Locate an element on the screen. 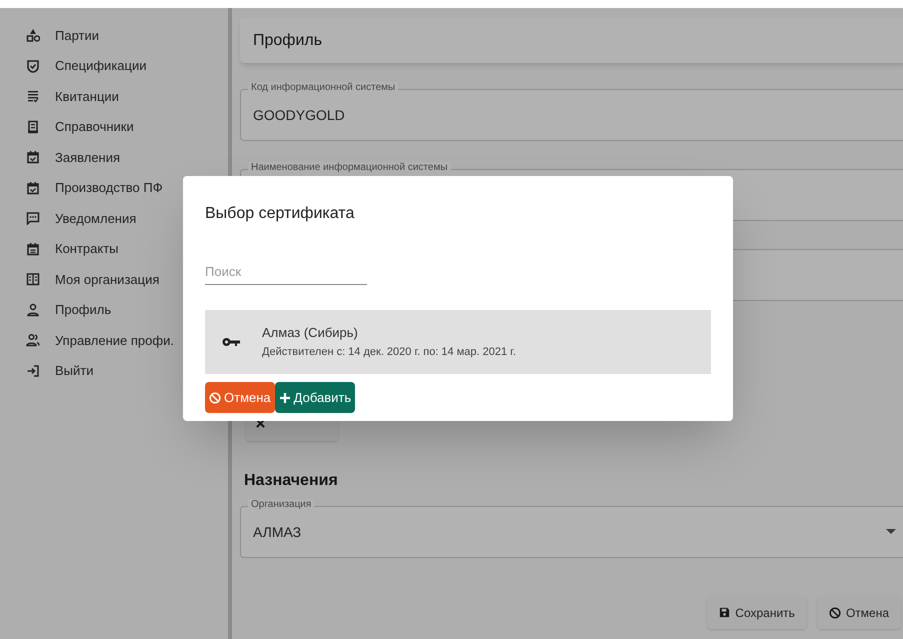 Image resolution: width=903 pixels, height=639 pixels. certificate-item: Алмаз (Сибирь) Действителен с: 14 дек. 2020 г. по: 14 мар. 2021 г. is located at coordinates (458, 342).